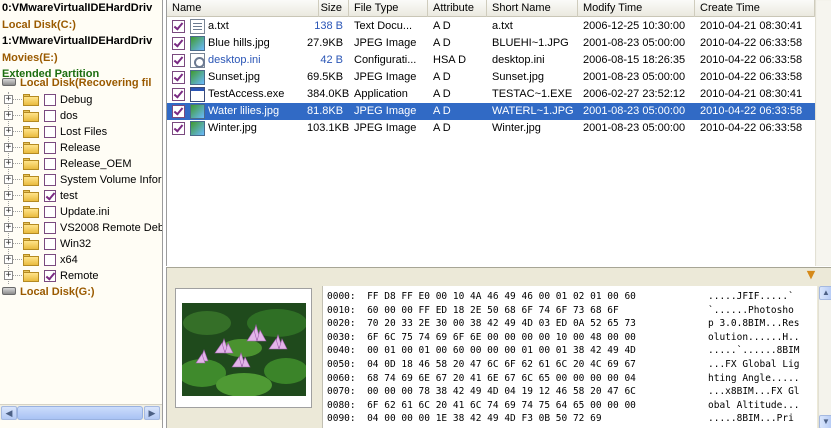  Describe the element at coordinates (77, 41) in the screenshot. I see `tree-disk-2: 1:VMwareVirtualIDEHardDriv` at that location.